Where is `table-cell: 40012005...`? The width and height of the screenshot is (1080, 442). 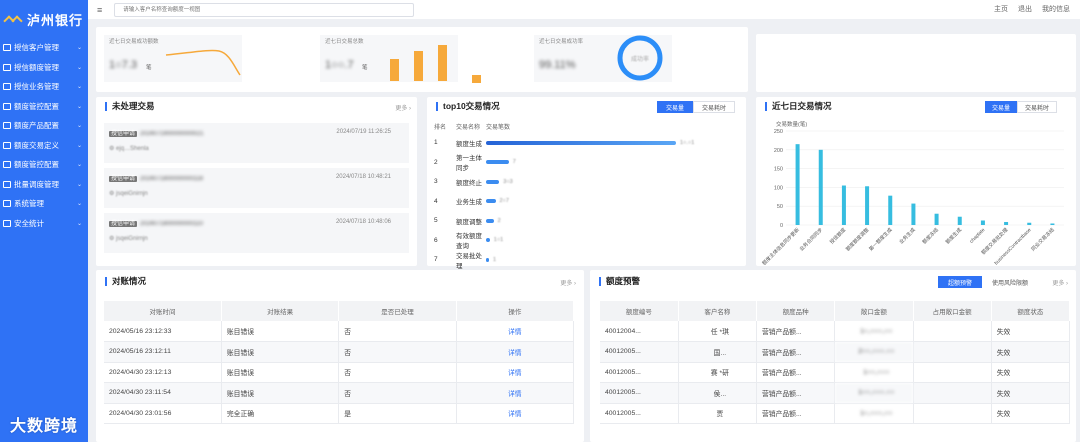 table-cell: 40012005... is located at coordinates (639, 413).